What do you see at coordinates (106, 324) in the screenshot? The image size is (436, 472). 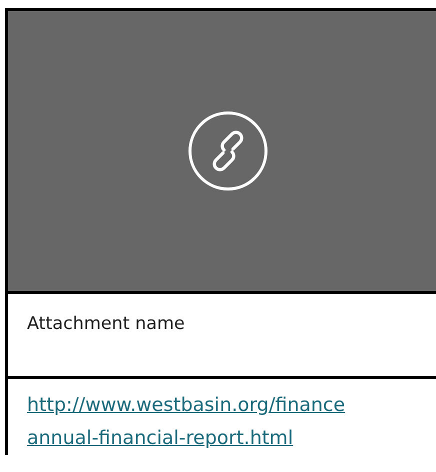 I see `attachment-name: Attachment name` at bounding box center [106, 324].